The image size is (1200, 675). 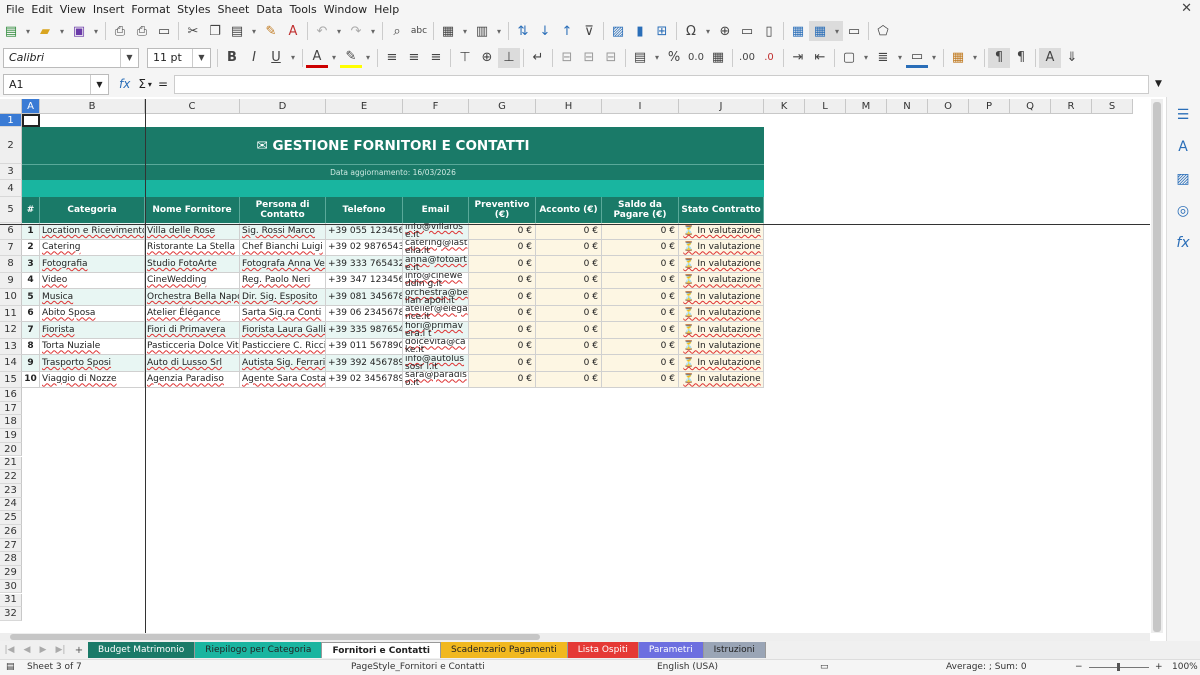 I want to click on menu-window: Window, so click(x=349, y=9).